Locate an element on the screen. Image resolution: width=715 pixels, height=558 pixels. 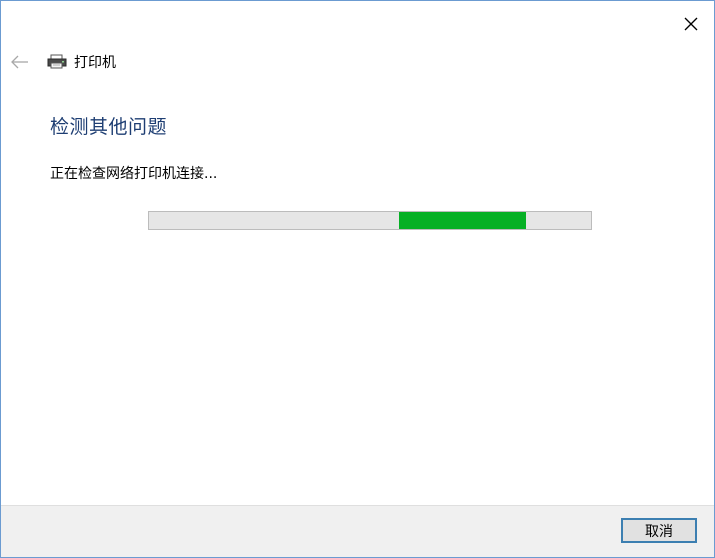
back-arrow-icon is located at coordinates (19, 62).